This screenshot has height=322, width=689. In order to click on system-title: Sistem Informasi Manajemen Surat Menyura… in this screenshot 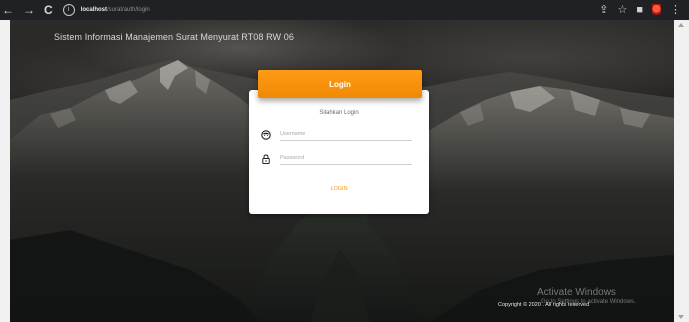, I will do `click(174, 37)`.